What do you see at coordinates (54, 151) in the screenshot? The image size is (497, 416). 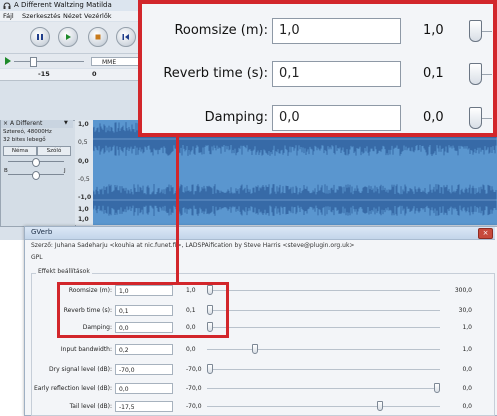 I see `solo-button: Szóló` at bounding box center [54, 151].